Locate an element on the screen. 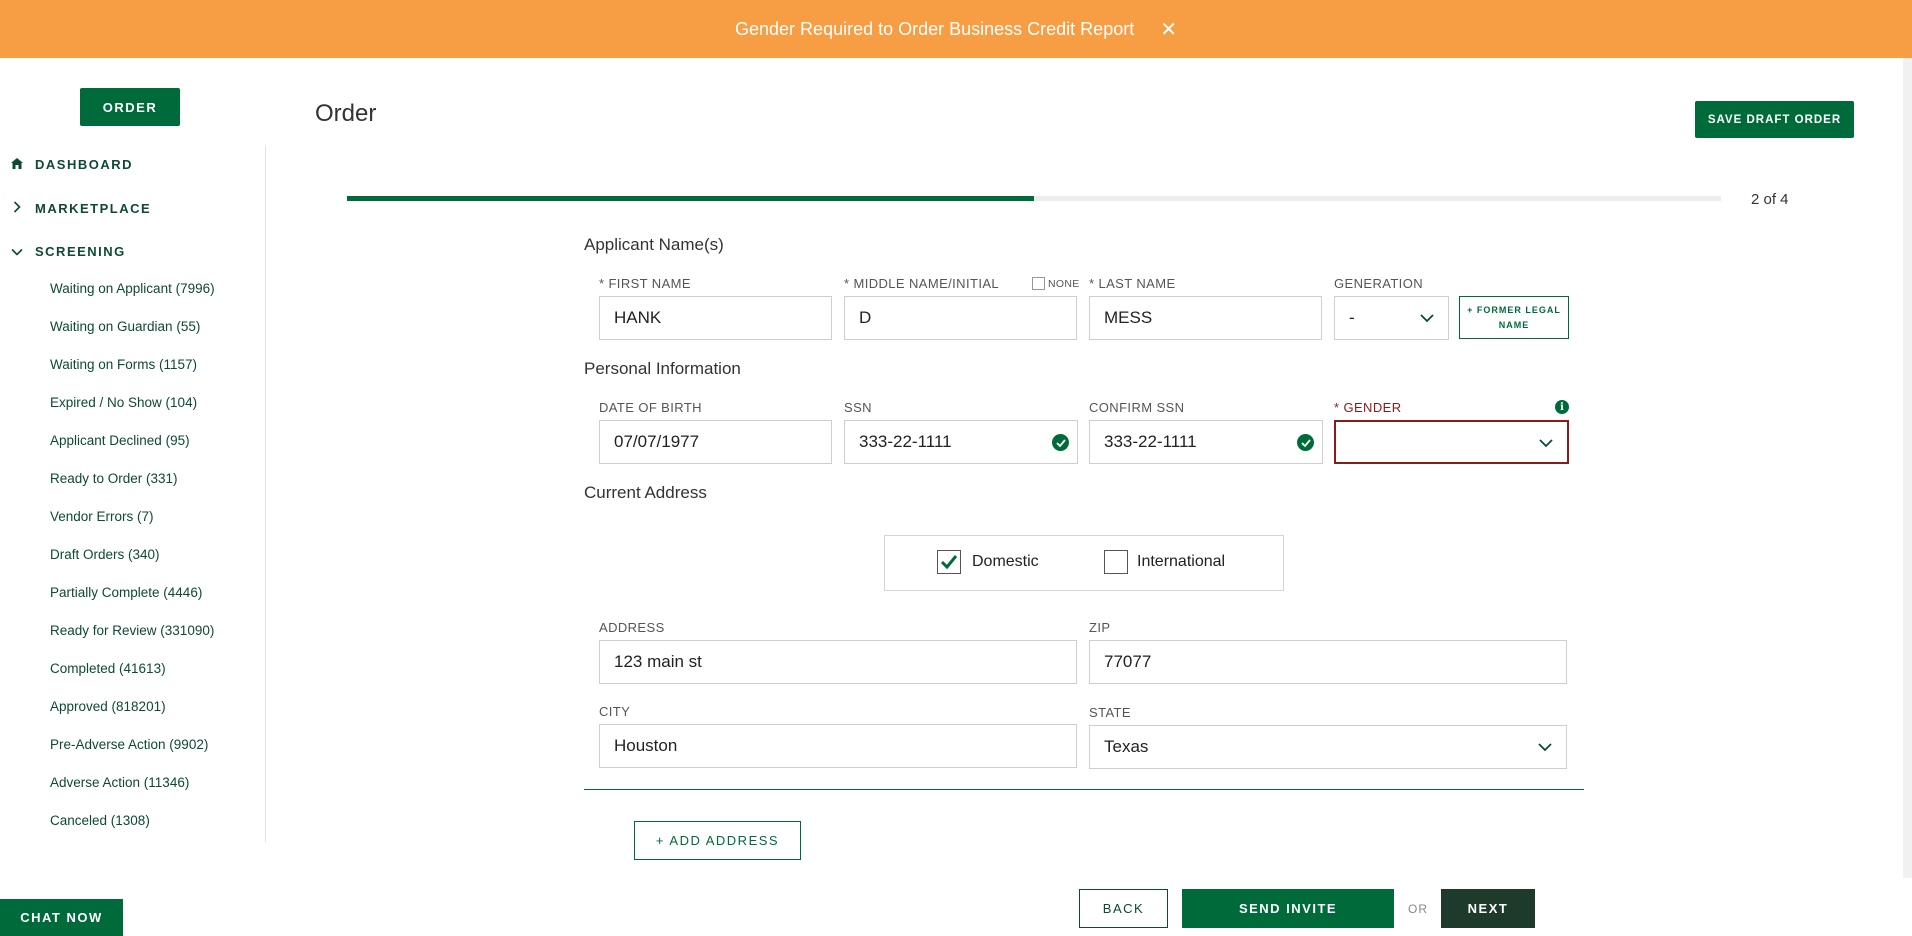  address-label: ADDRESS is located at coordinates (632, 627).